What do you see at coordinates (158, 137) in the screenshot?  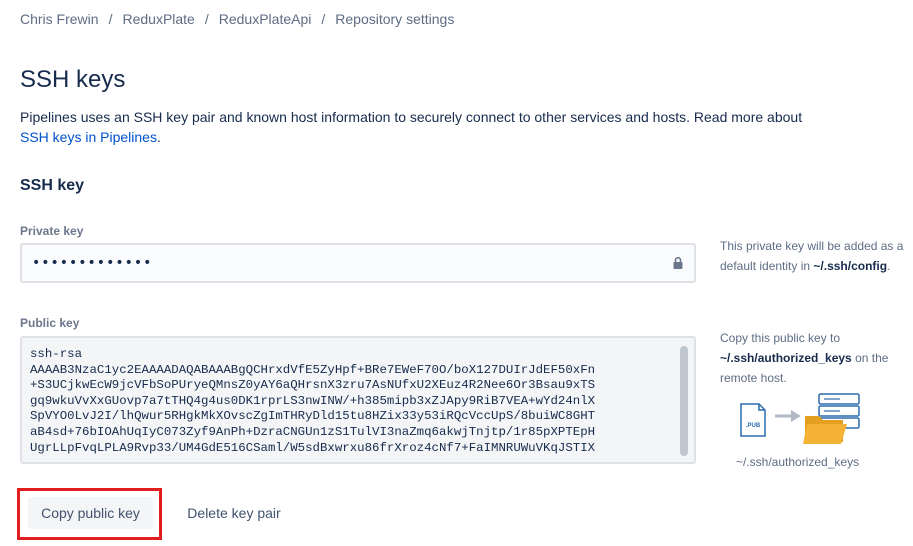 I see `intro-end: .` at bounding box center [158, 137].